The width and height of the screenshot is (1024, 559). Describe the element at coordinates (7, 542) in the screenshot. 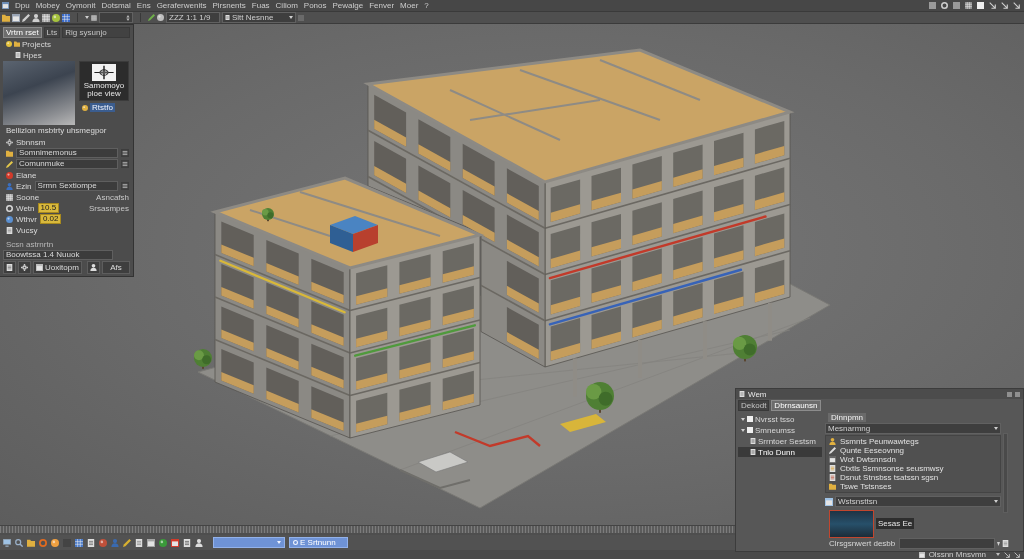

I see `monitor-icon` at that location.